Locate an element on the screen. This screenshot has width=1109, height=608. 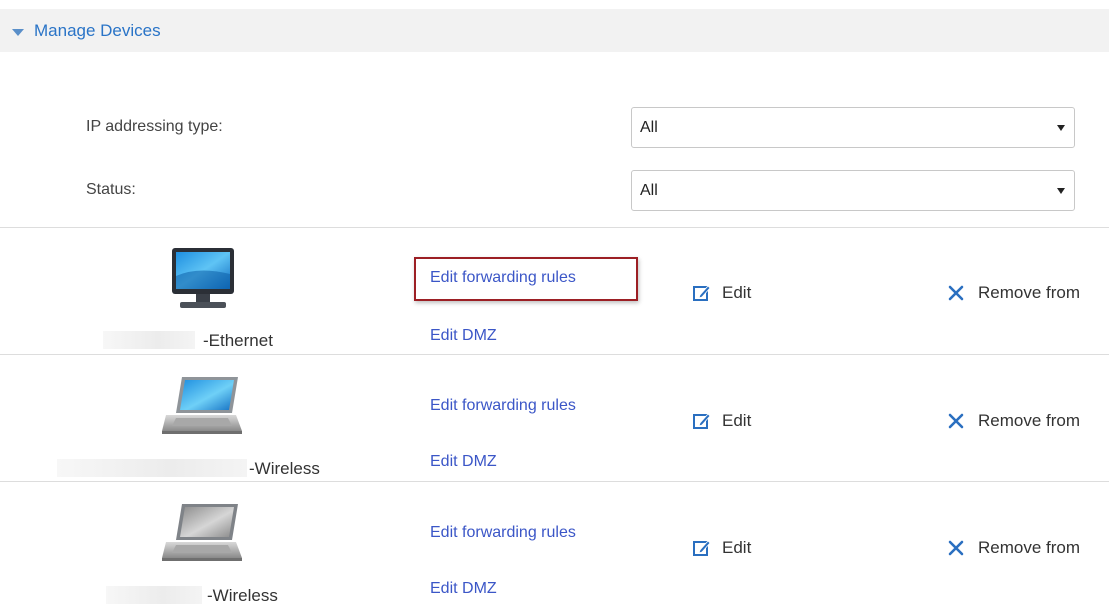
ip-addressing-type-label: IP addressing type: is located at coordinates (154, 126).